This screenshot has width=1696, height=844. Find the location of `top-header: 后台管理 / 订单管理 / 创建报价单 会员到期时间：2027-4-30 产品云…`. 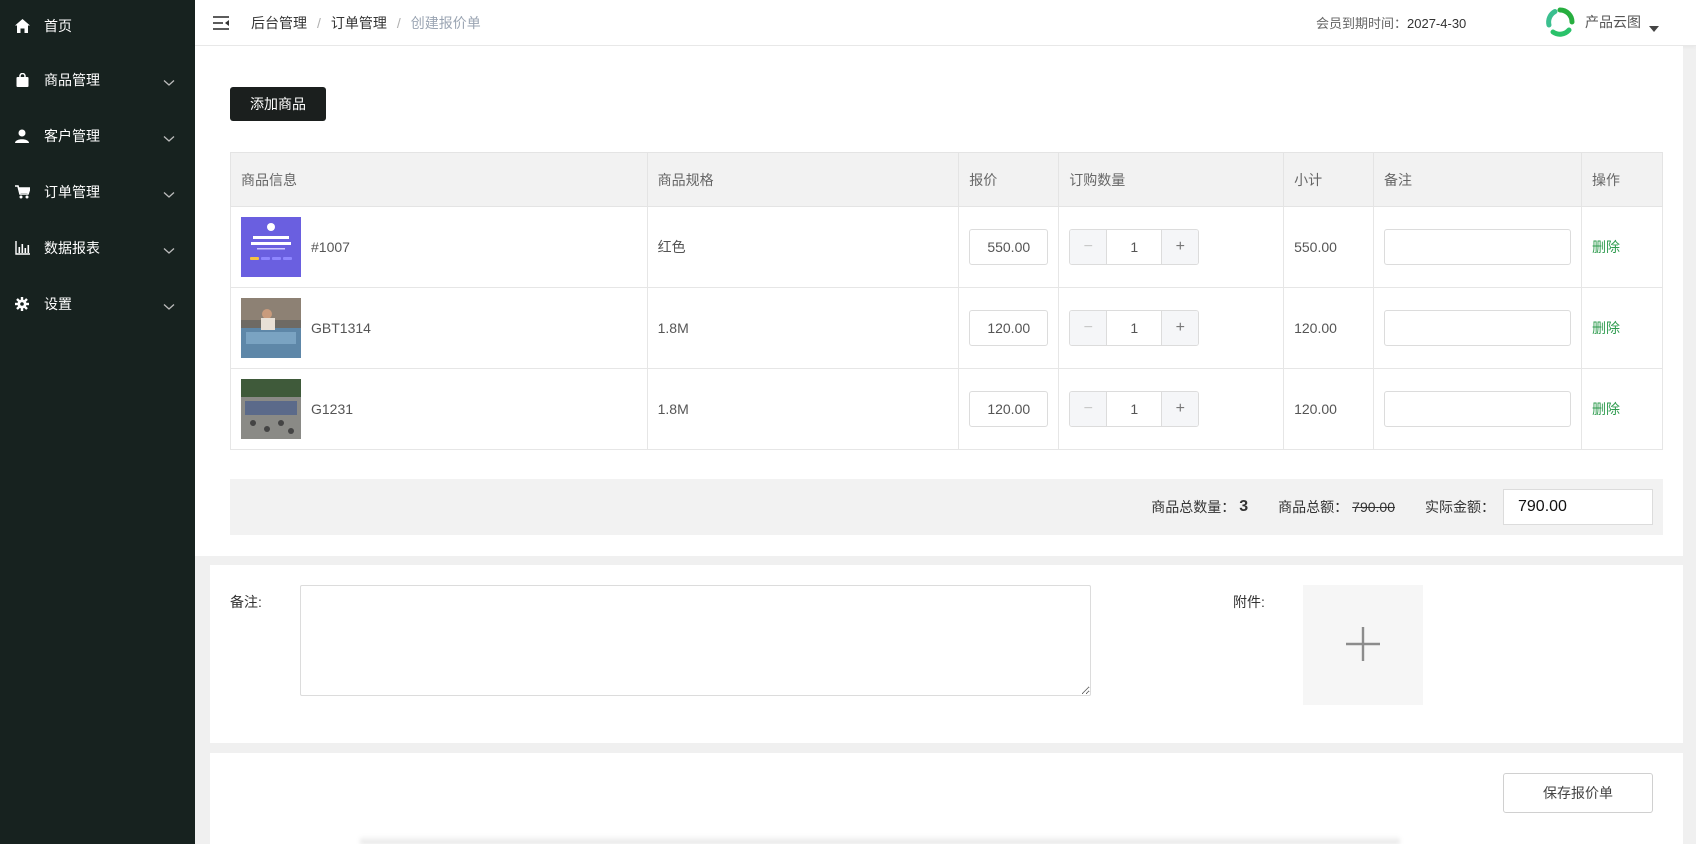

top-header: 后台管理 / 订单管理 / 创建报价单 会员到期时间：2027-4-30 产品云… is located at coordinates (945, 23).